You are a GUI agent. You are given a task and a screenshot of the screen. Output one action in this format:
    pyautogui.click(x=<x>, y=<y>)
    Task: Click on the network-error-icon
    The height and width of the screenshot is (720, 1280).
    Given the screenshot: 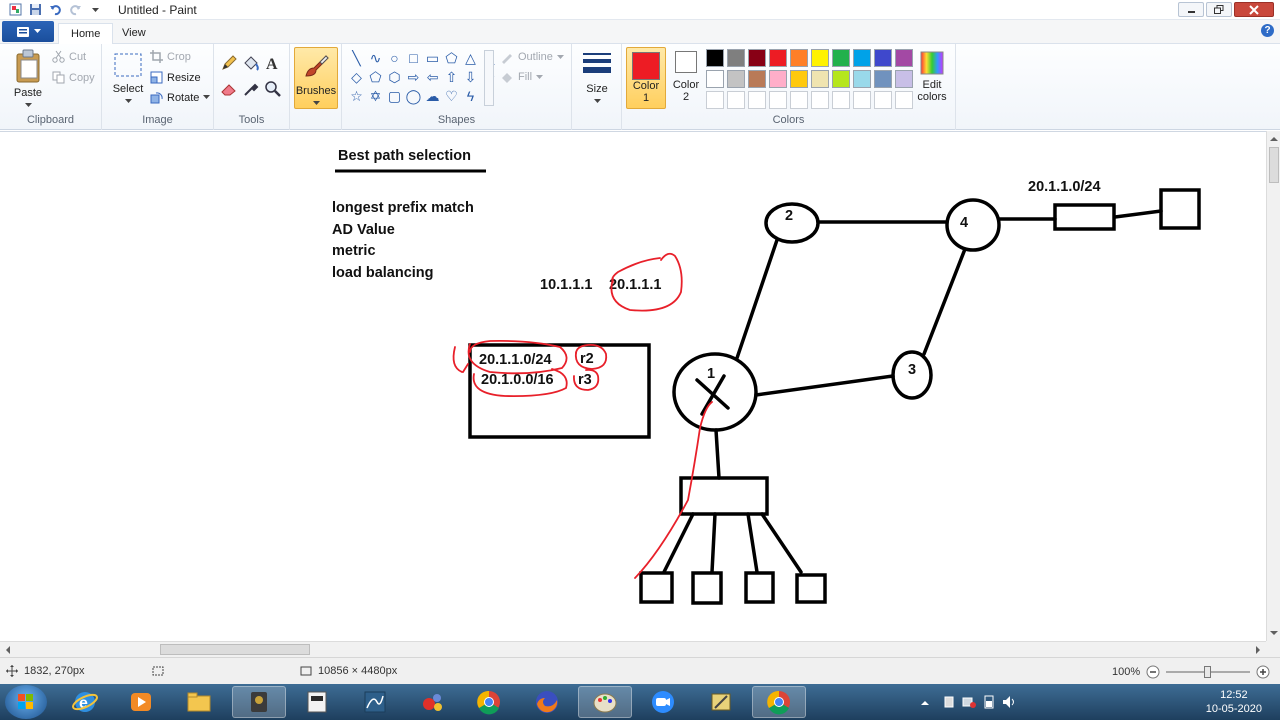 What is the action you would take?
    pyautogui.click(x=969, y=702)
    